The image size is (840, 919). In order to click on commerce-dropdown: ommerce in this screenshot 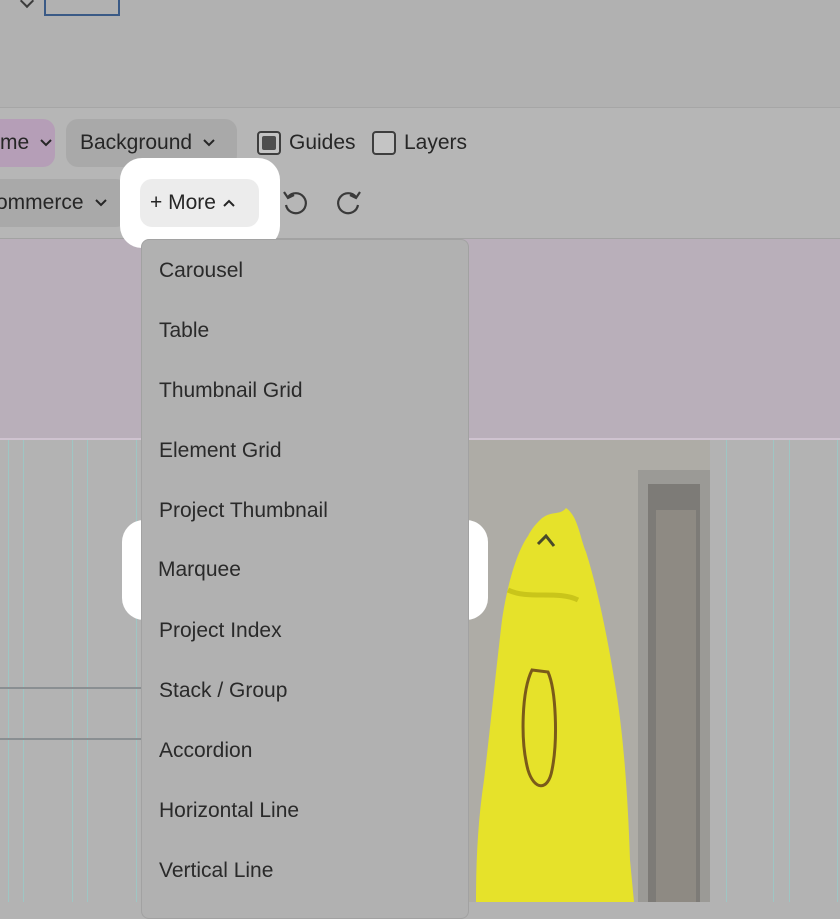, I will do `click(64, 203)`.